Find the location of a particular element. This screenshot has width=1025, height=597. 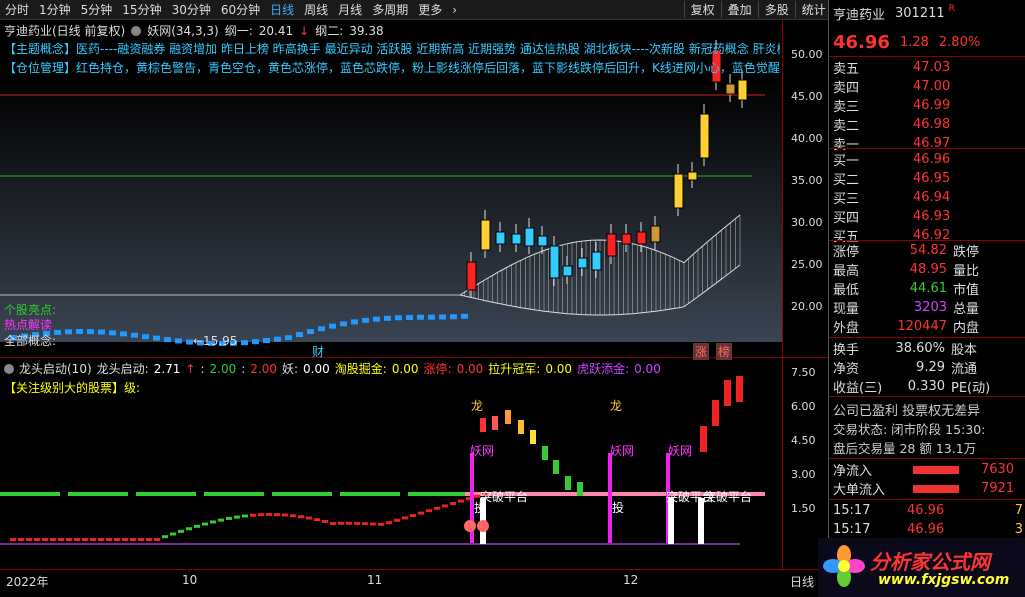

sub-val-label-6: 拉升冠军: is located at coordinates (514, 369).